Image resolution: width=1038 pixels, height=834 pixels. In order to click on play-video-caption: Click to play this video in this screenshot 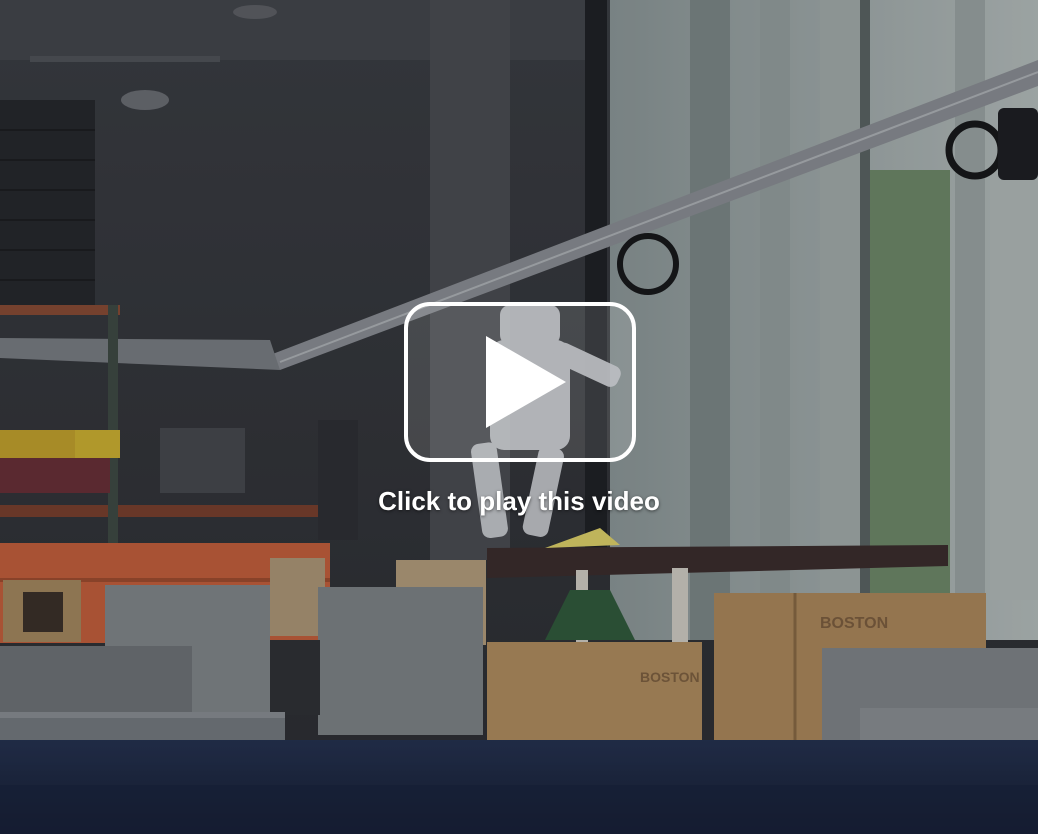, I will do `click(519, 501)`.